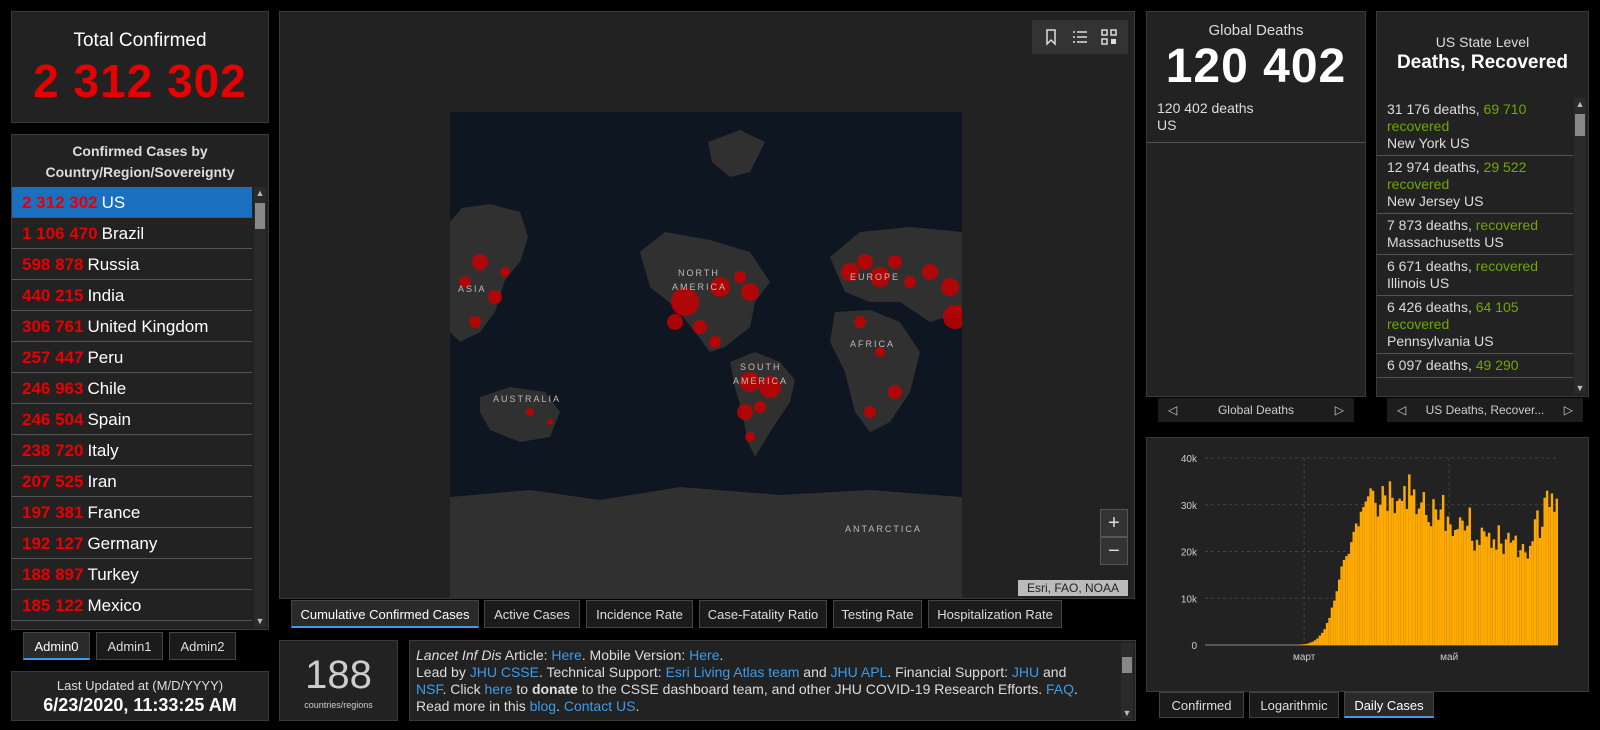 The image size is (1600, 730). I want to click on tab-testing-rate: Testing Rate, so click(877, 614).